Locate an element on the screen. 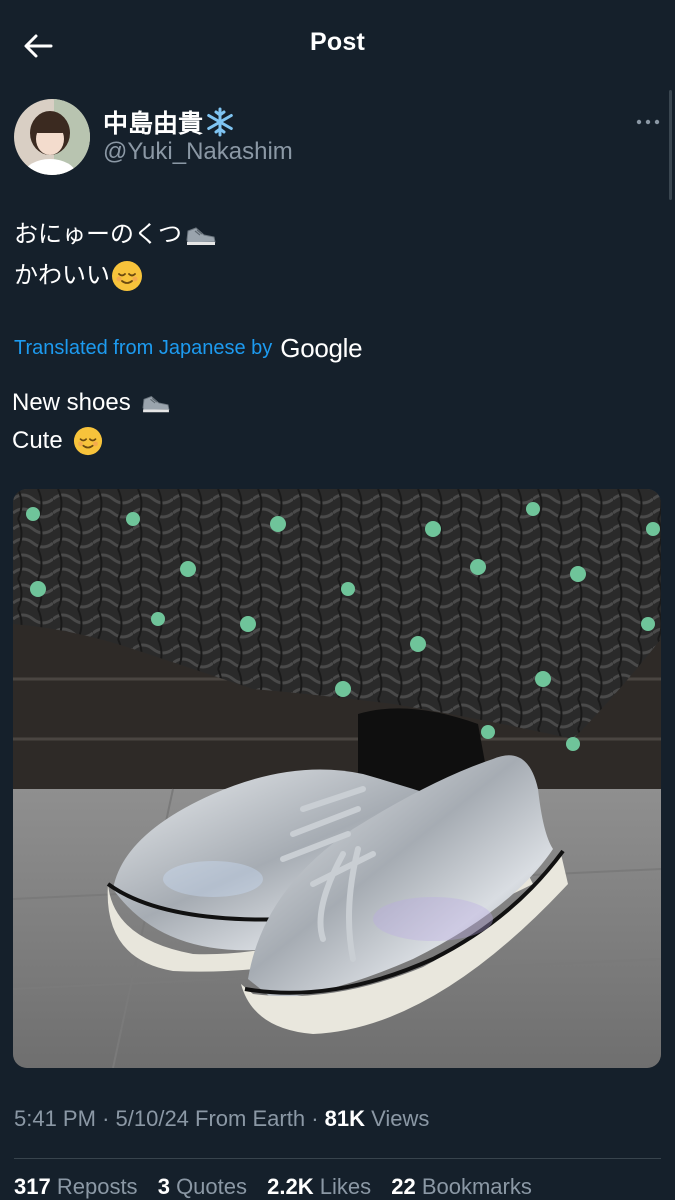 This screenshot has width=675, height=1200. avatar is located at coordinates (52, 137).